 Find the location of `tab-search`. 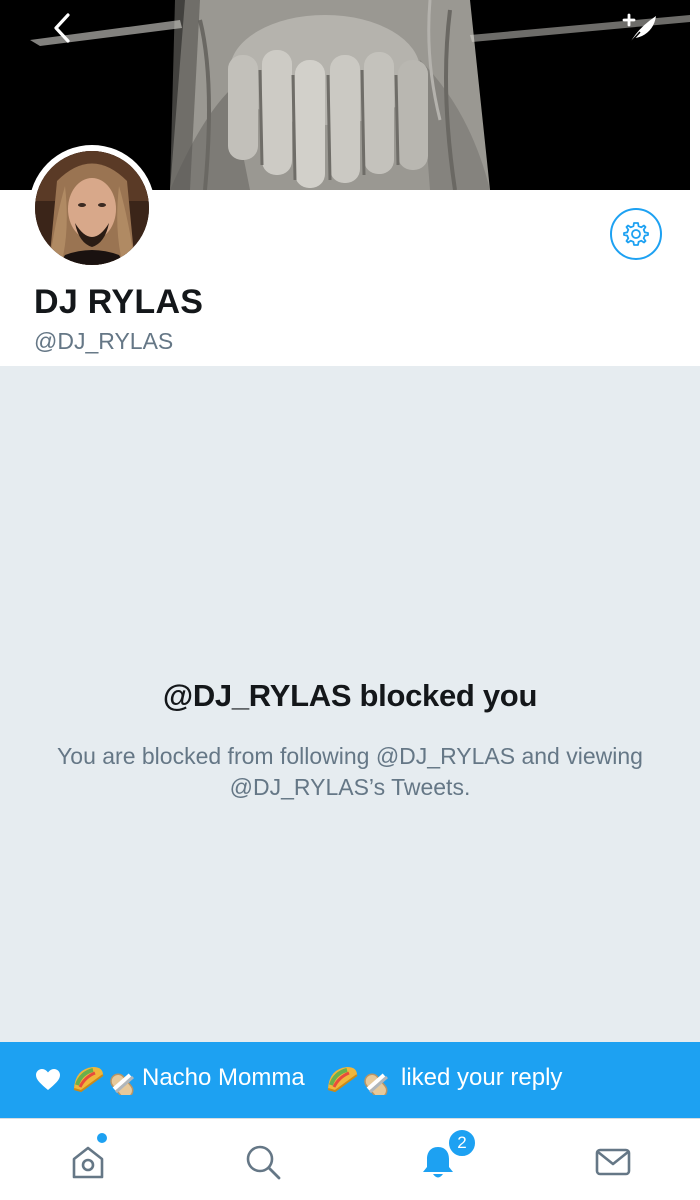

tab-search is located at coordinates (263, 1162).